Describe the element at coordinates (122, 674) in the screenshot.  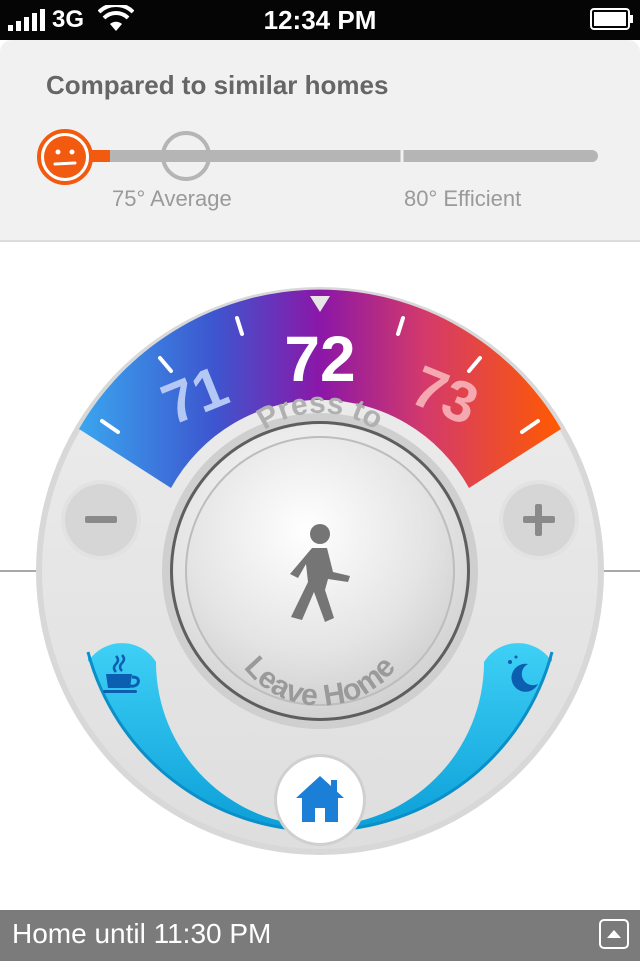
I see `coffee-cup-icon` at that location.